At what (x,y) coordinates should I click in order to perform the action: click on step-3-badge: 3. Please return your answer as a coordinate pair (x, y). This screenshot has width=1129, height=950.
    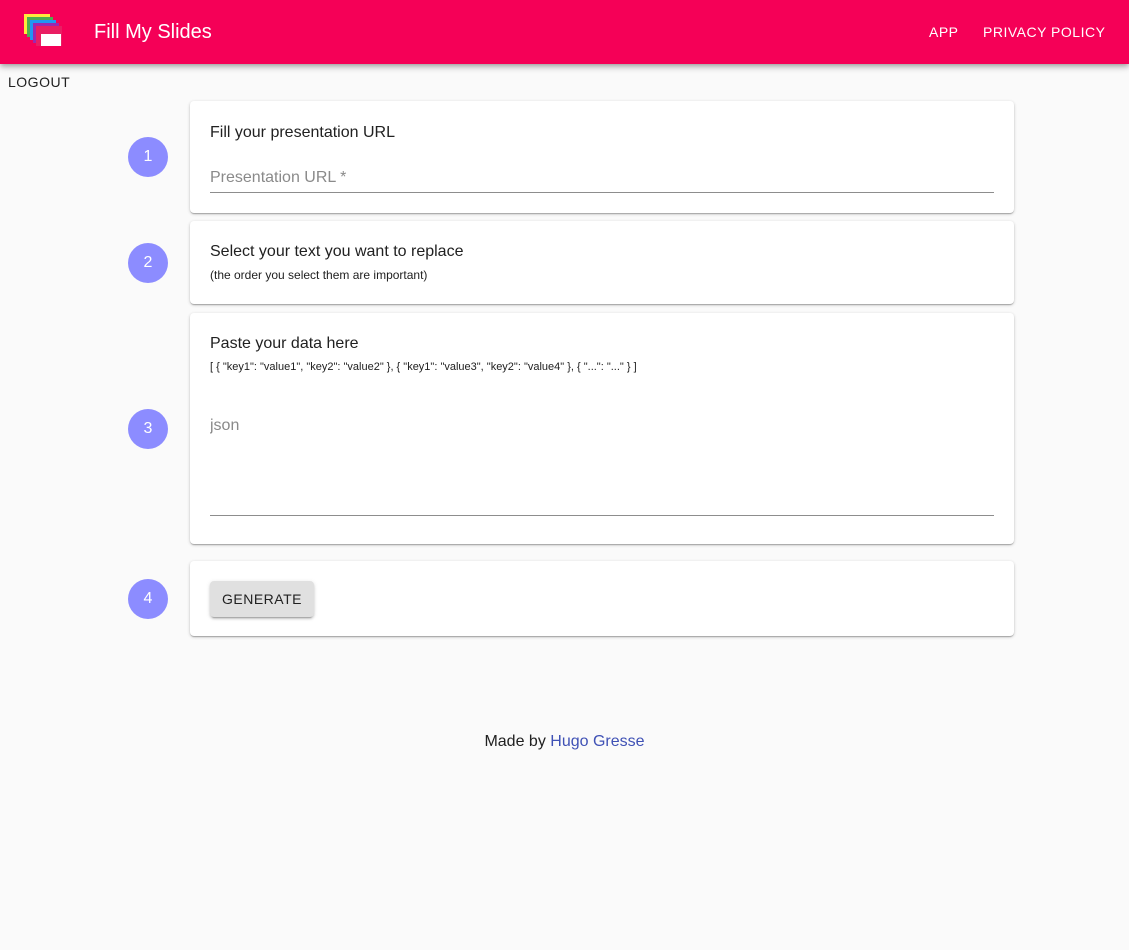
    Looking at the image, I should click on (148, 429).